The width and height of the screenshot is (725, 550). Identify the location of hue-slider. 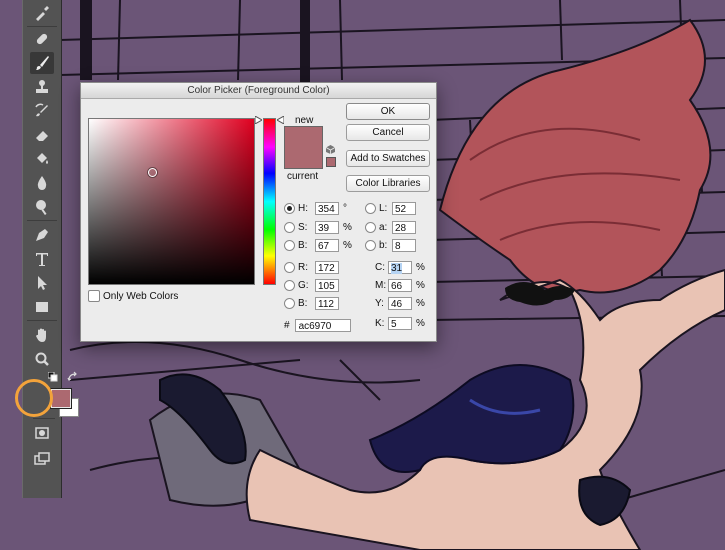
(269, 201).